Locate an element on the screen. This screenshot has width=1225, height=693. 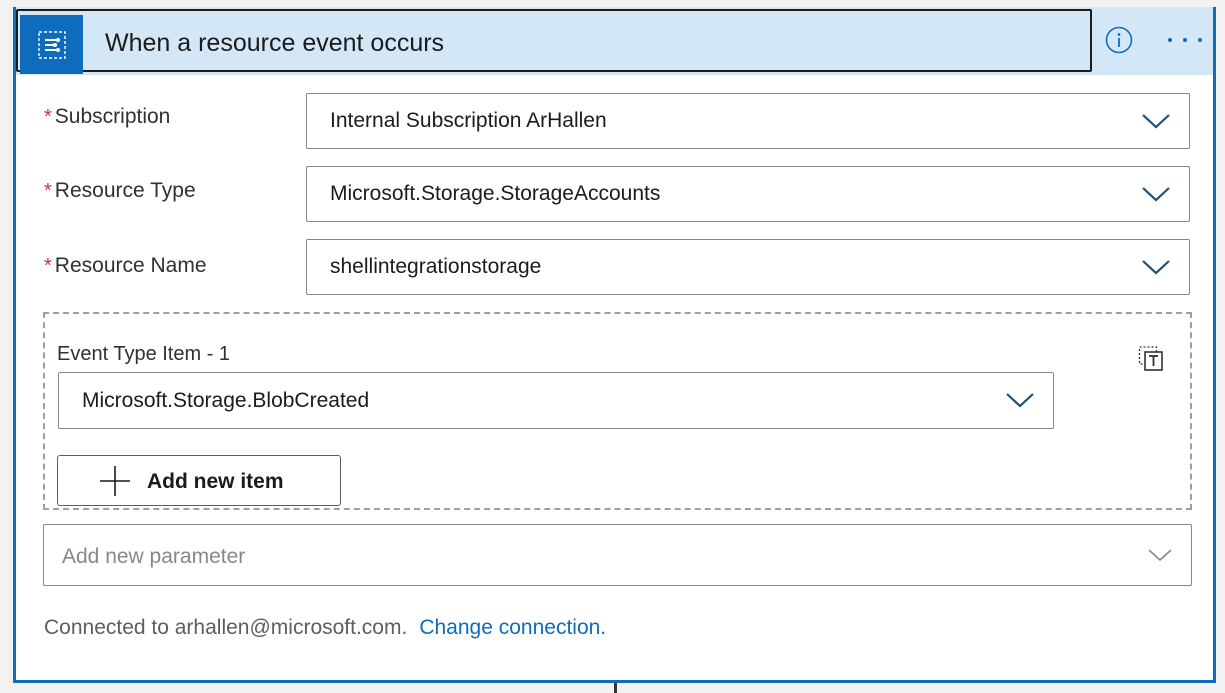
resource-type-label-text: Resource Type is located at coordinates (125, 190).